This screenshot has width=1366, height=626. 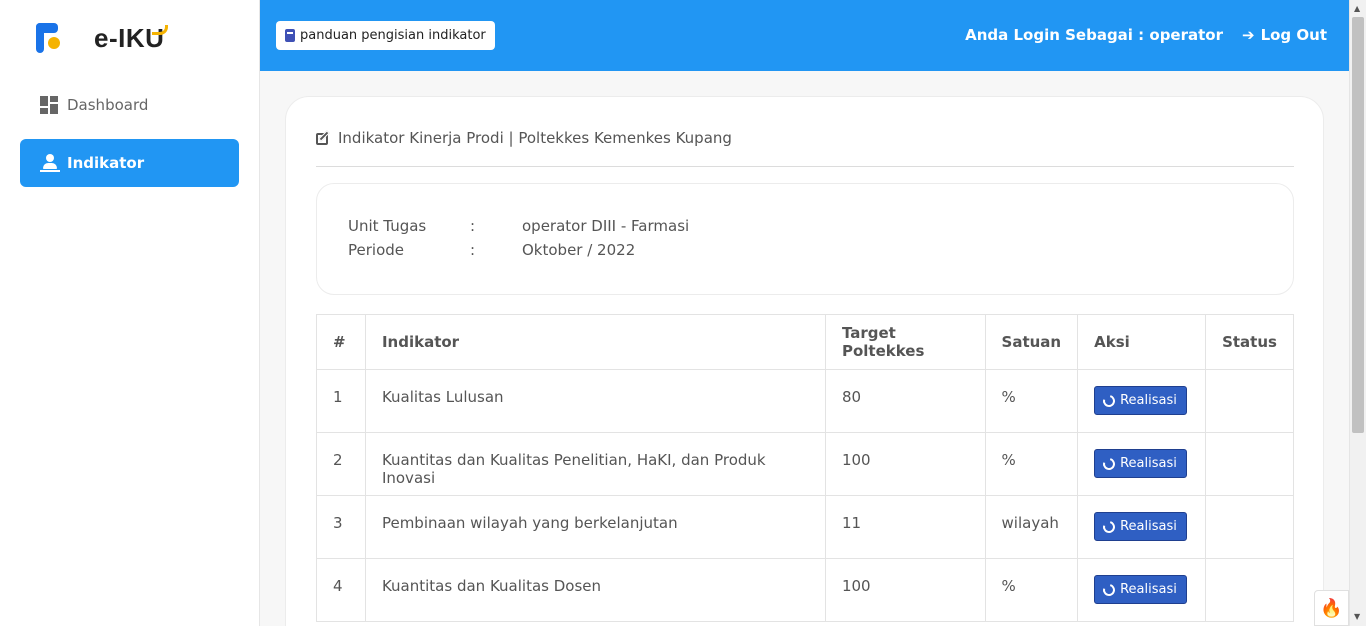 I want to click on table-row: 1 Kualitas Lulusan 80 % Realisasi, so click(x=805, y=401).